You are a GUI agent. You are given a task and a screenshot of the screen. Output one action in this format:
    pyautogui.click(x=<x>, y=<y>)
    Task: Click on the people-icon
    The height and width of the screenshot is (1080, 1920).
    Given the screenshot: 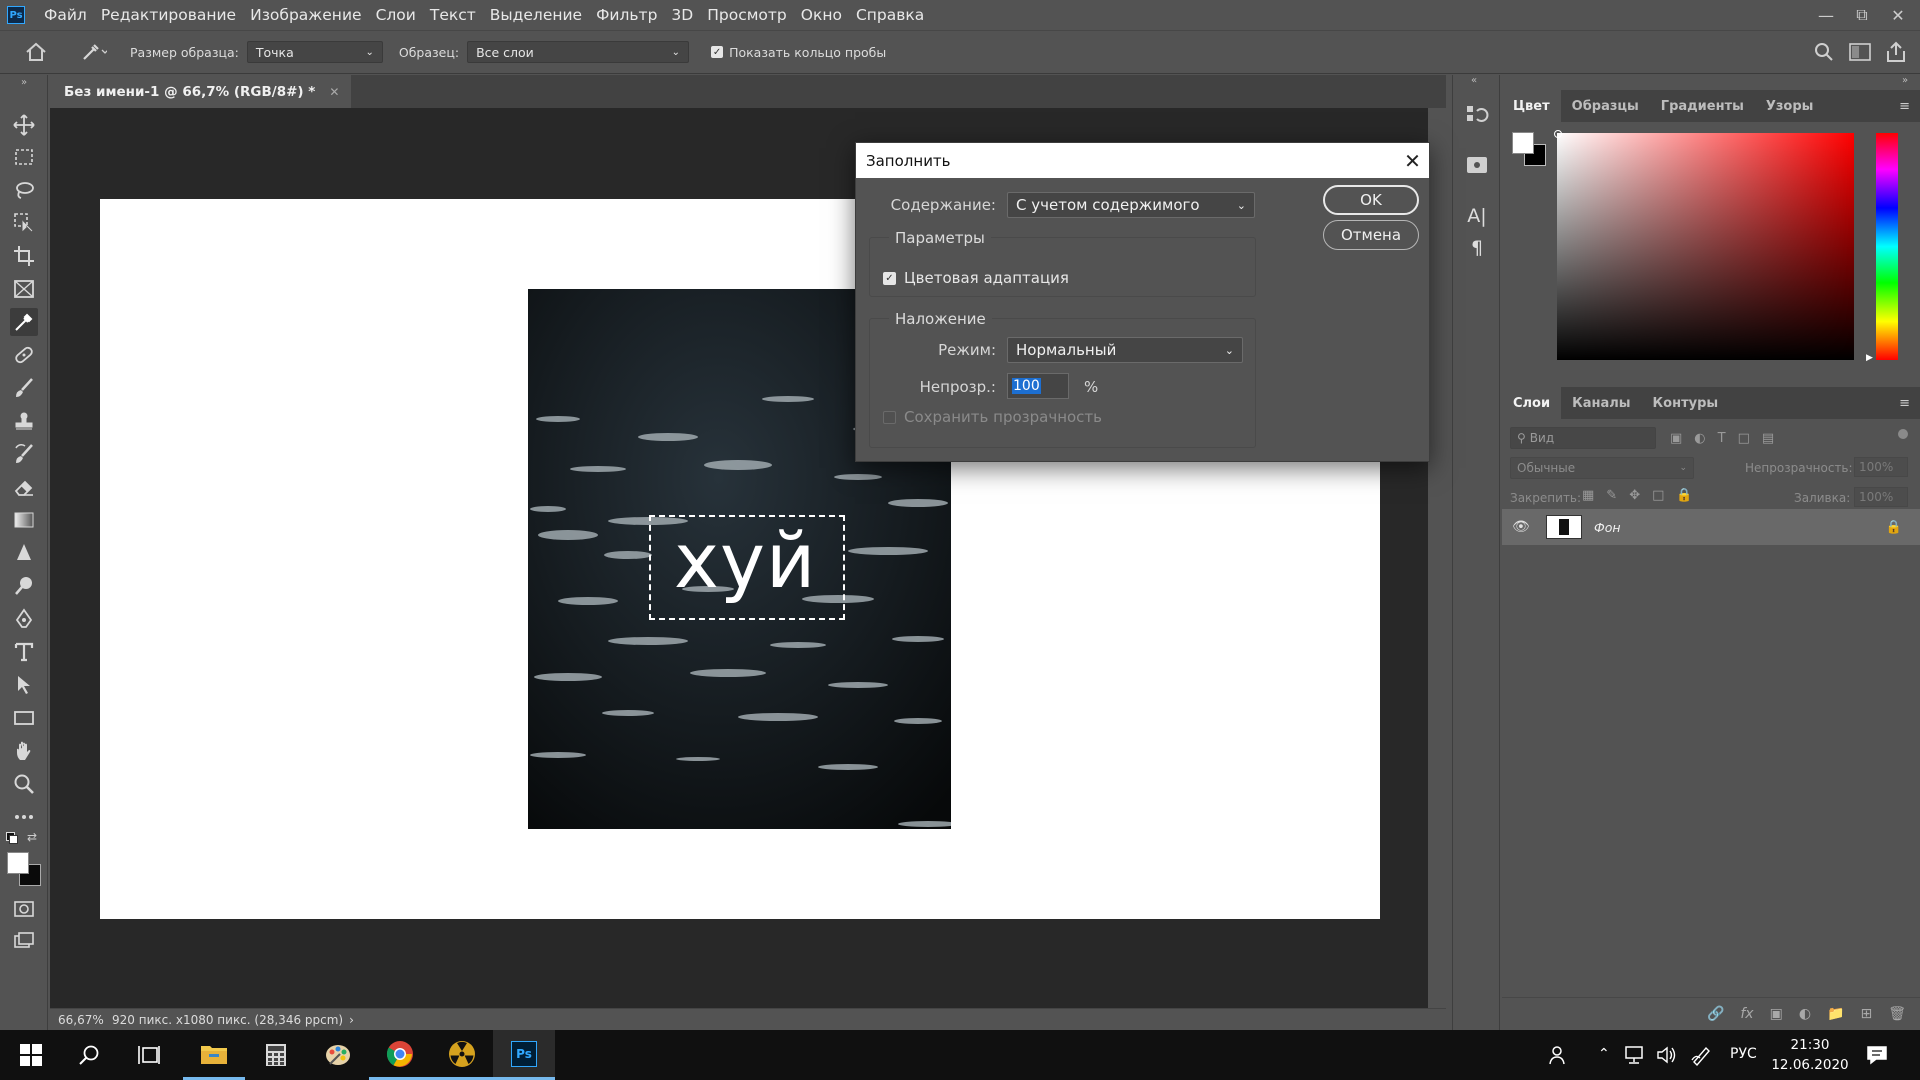 What is the action you would take?
    pyautogui.click(x=1559, y=1057)
    